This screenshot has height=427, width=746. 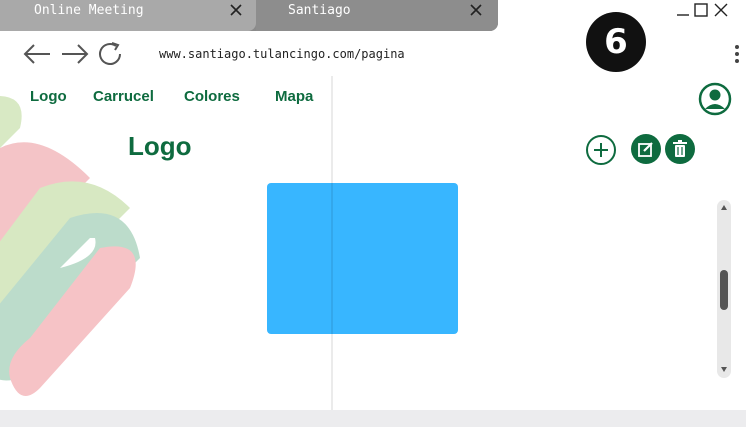 I want to click on logo-preview, so click(x=362, y=258).